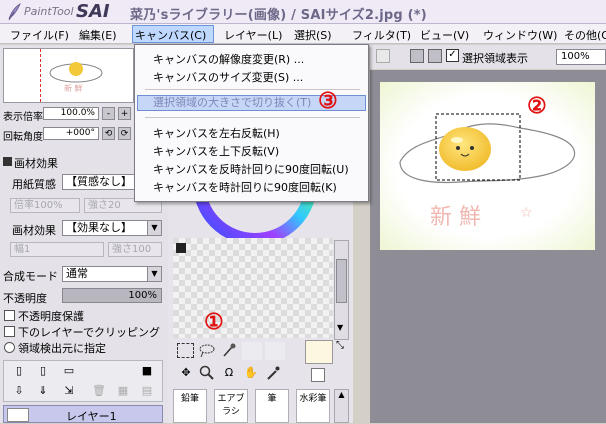  Describe the element at coordinates (62, 348) in the screenshot. I see `selection-source-label: 領域検出元に指定` at that location.